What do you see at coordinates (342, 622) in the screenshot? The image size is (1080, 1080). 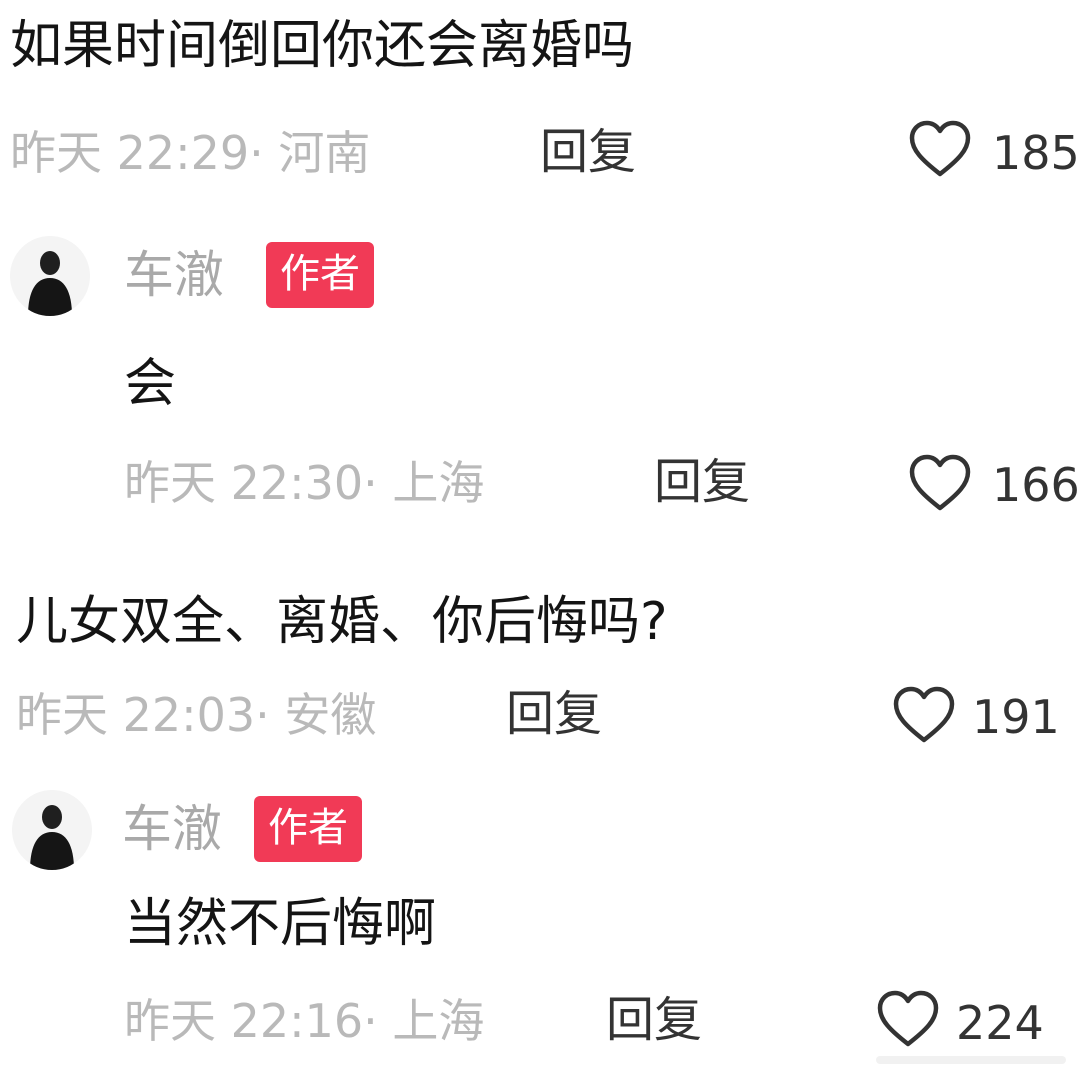 I see `comment-text: 儿女双全、离婚、你后悔吗?` at bounding box center [342, 622].